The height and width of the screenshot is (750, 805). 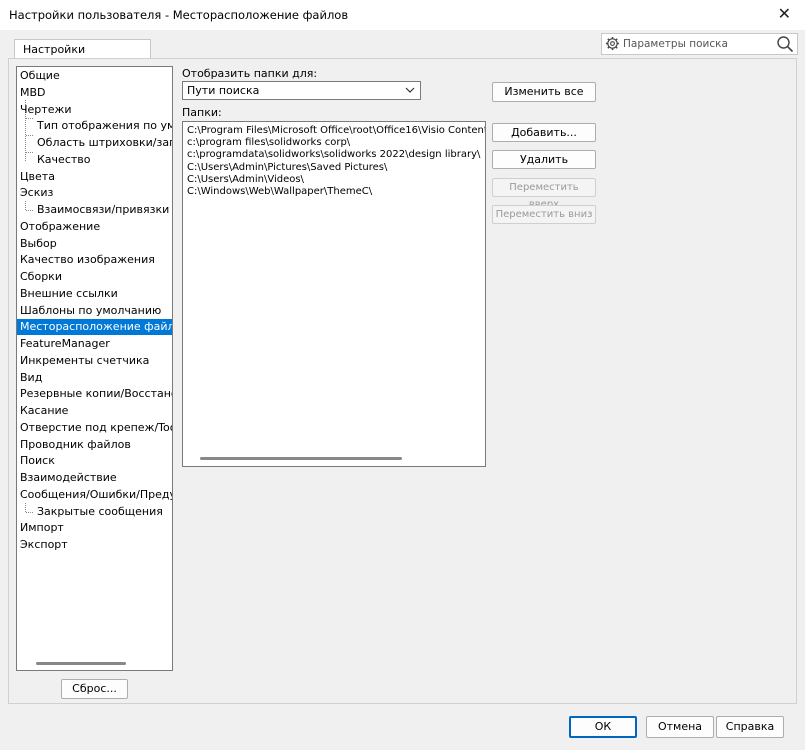 I want to click on cancel-button: Отмена, so click(x=680, y=727).